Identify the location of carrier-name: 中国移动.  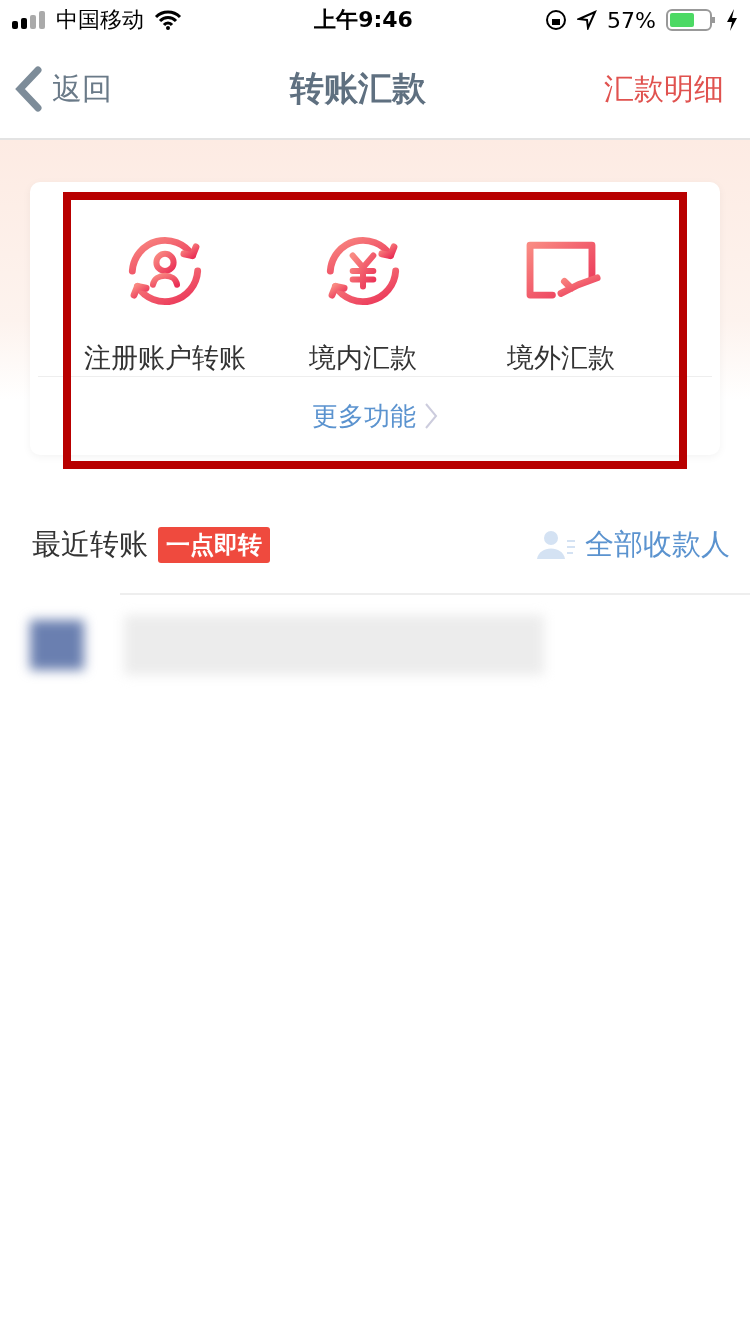
(100, 20).